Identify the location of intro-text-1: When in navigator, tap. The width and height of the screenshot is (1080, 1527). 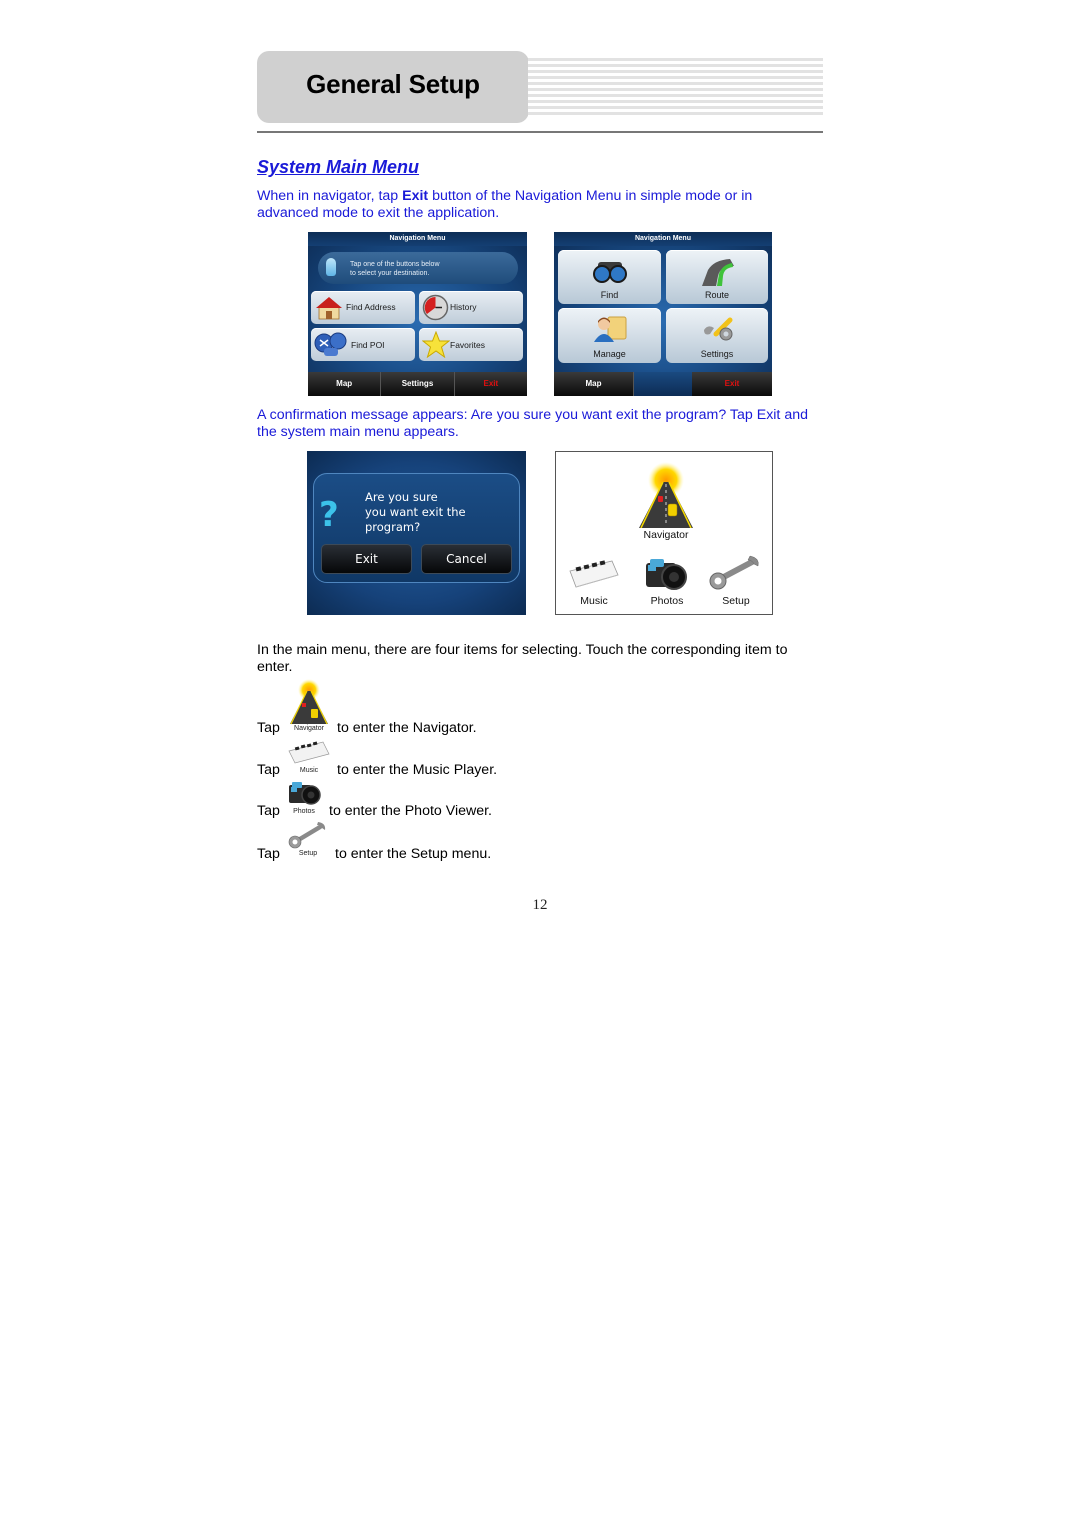
(330, 196).